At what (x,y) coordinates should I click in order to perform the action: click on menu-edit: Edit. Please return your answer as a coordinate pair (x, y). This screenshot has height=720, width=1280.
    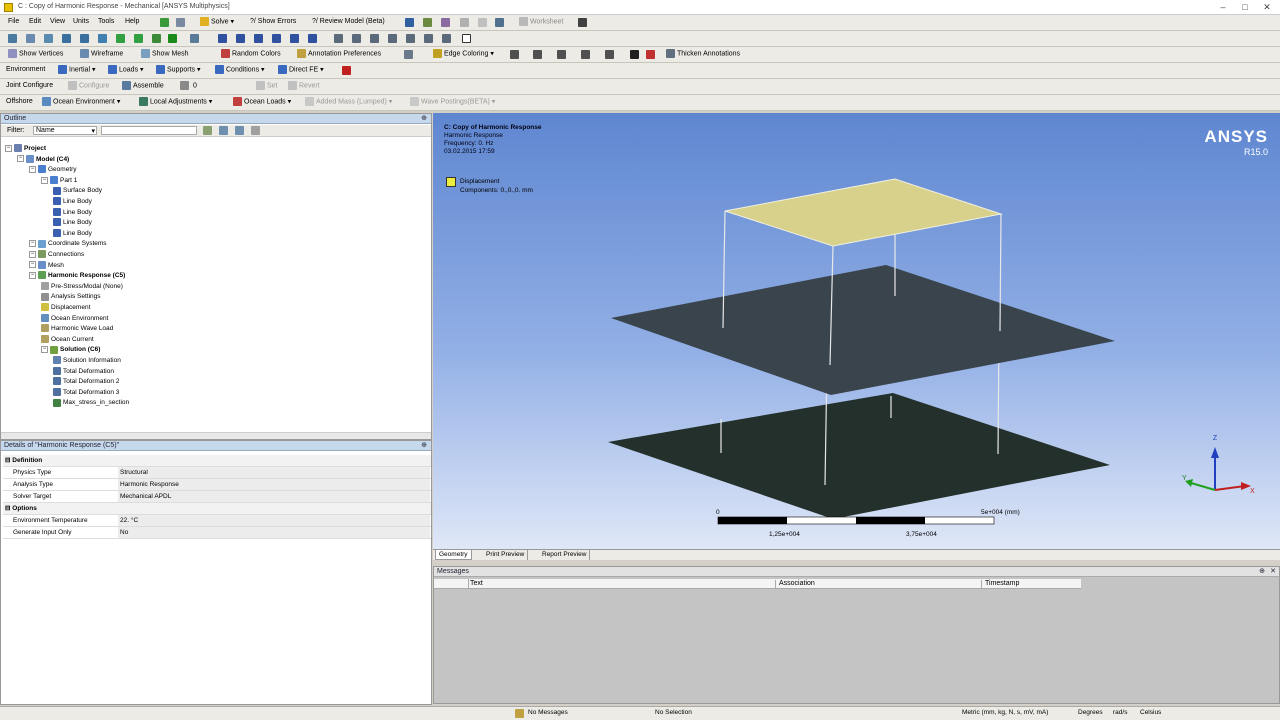
    Looking at the image, I should click on (35, 22).